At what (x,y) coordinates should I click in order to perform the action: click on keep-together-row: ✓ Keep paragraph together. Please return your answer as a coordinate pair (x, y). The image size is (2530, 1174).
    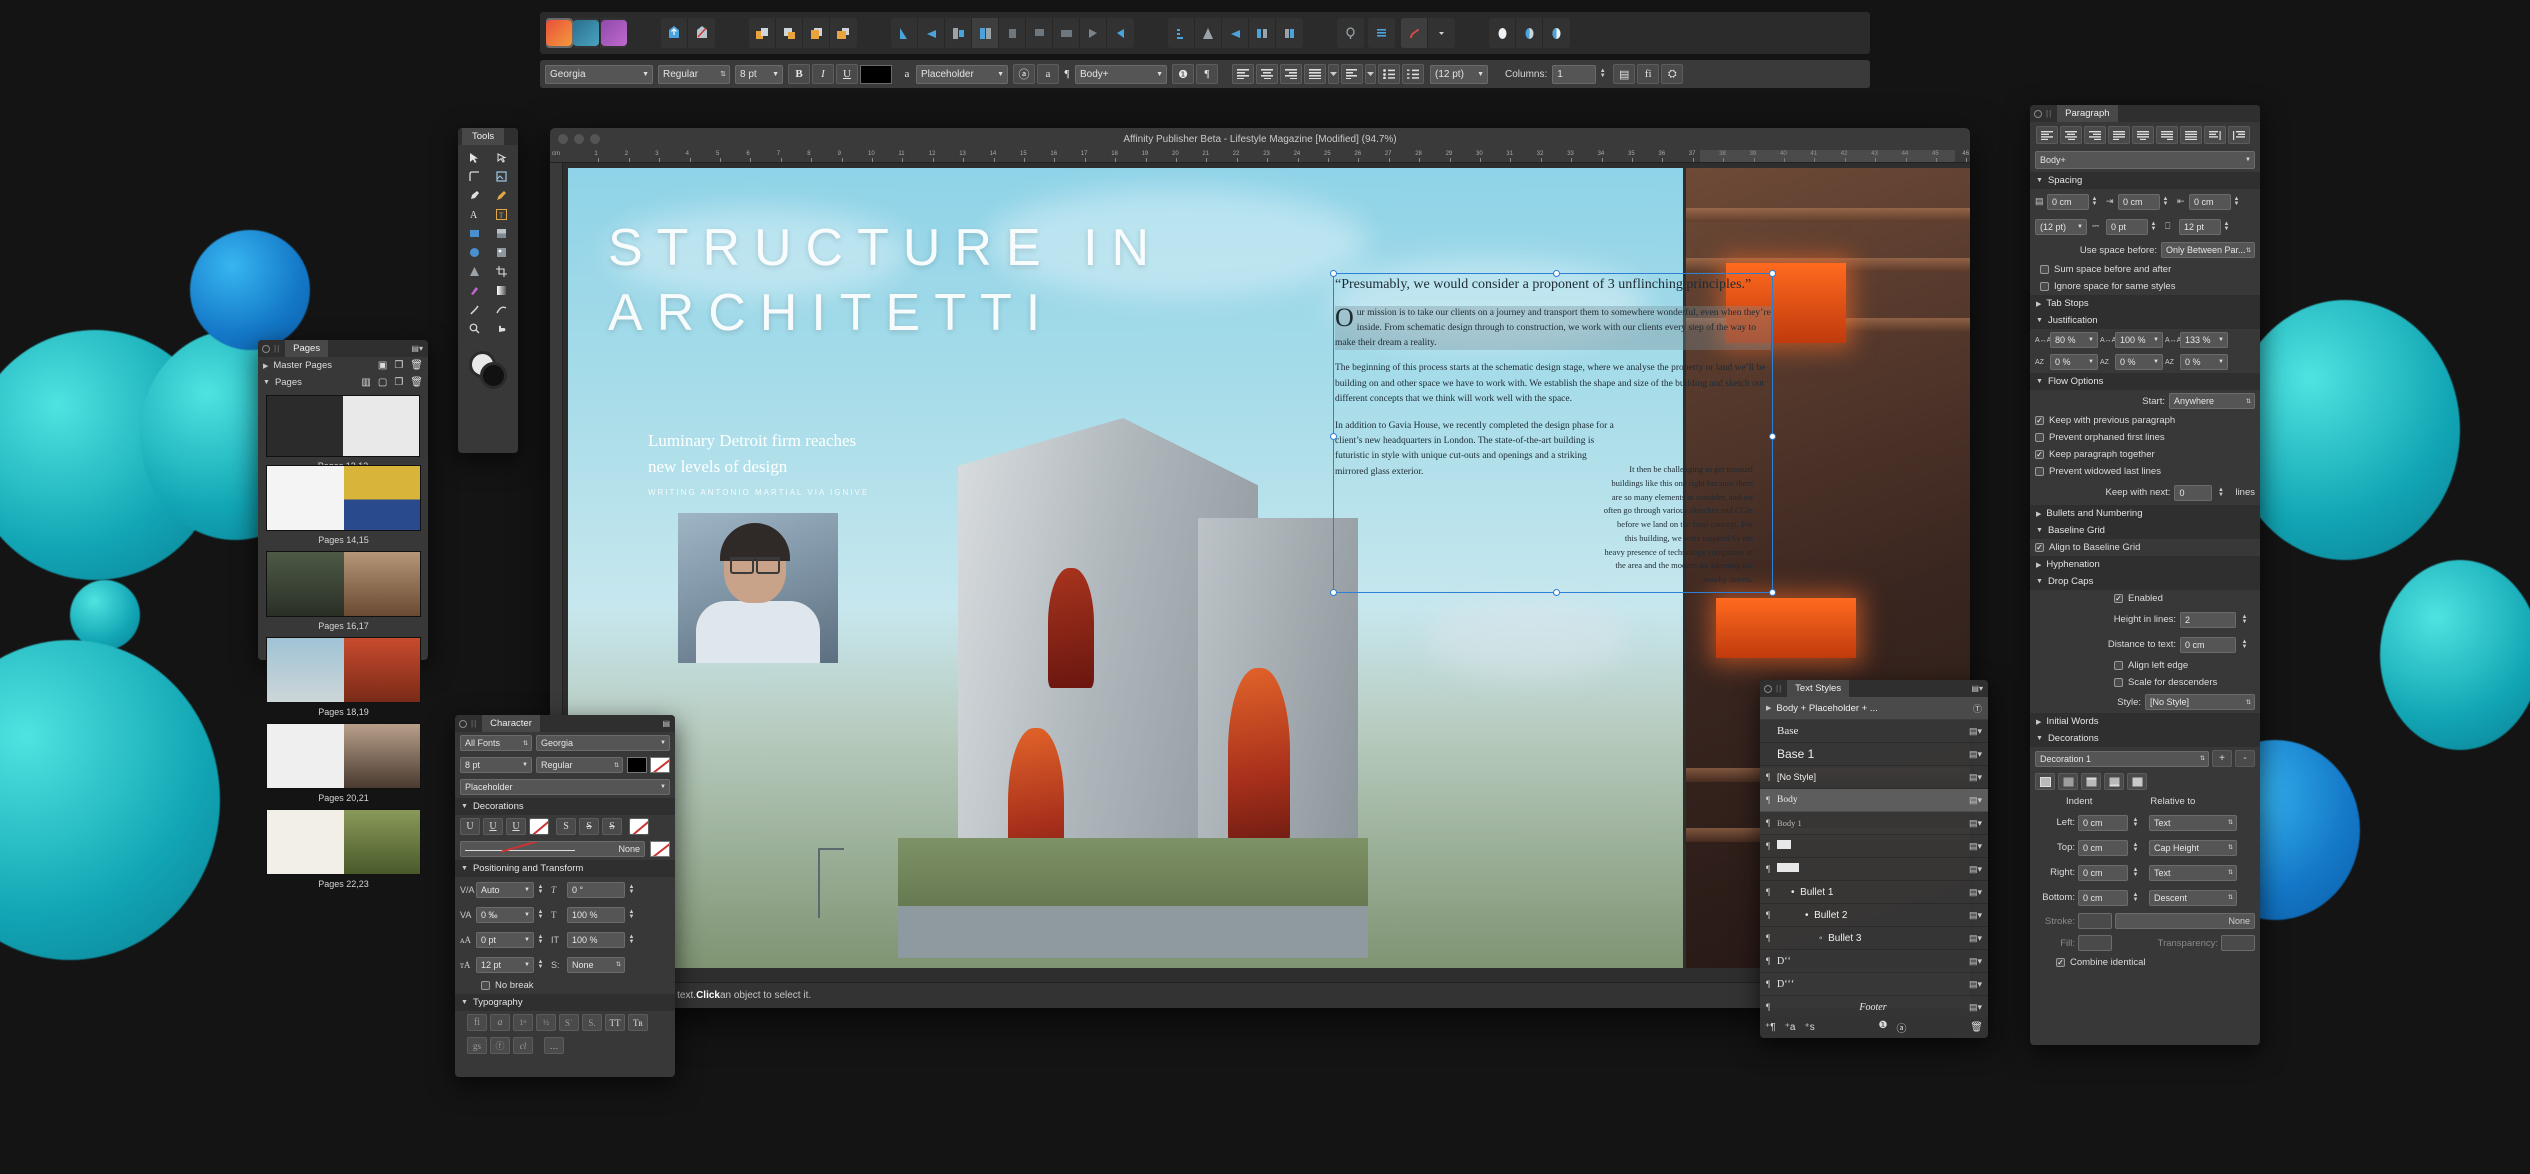
    Looking at the image, I should click on (2145, 454).